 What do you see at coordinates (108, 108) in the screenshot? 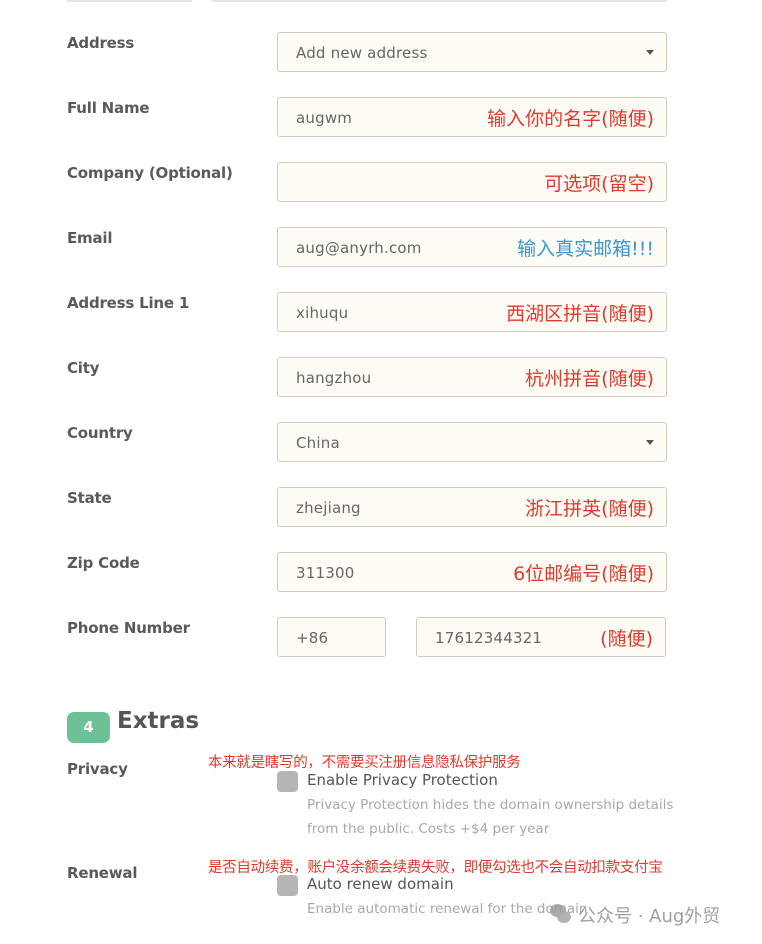
I see `full-name-label: Full Name` at bounding box center [108, 108].